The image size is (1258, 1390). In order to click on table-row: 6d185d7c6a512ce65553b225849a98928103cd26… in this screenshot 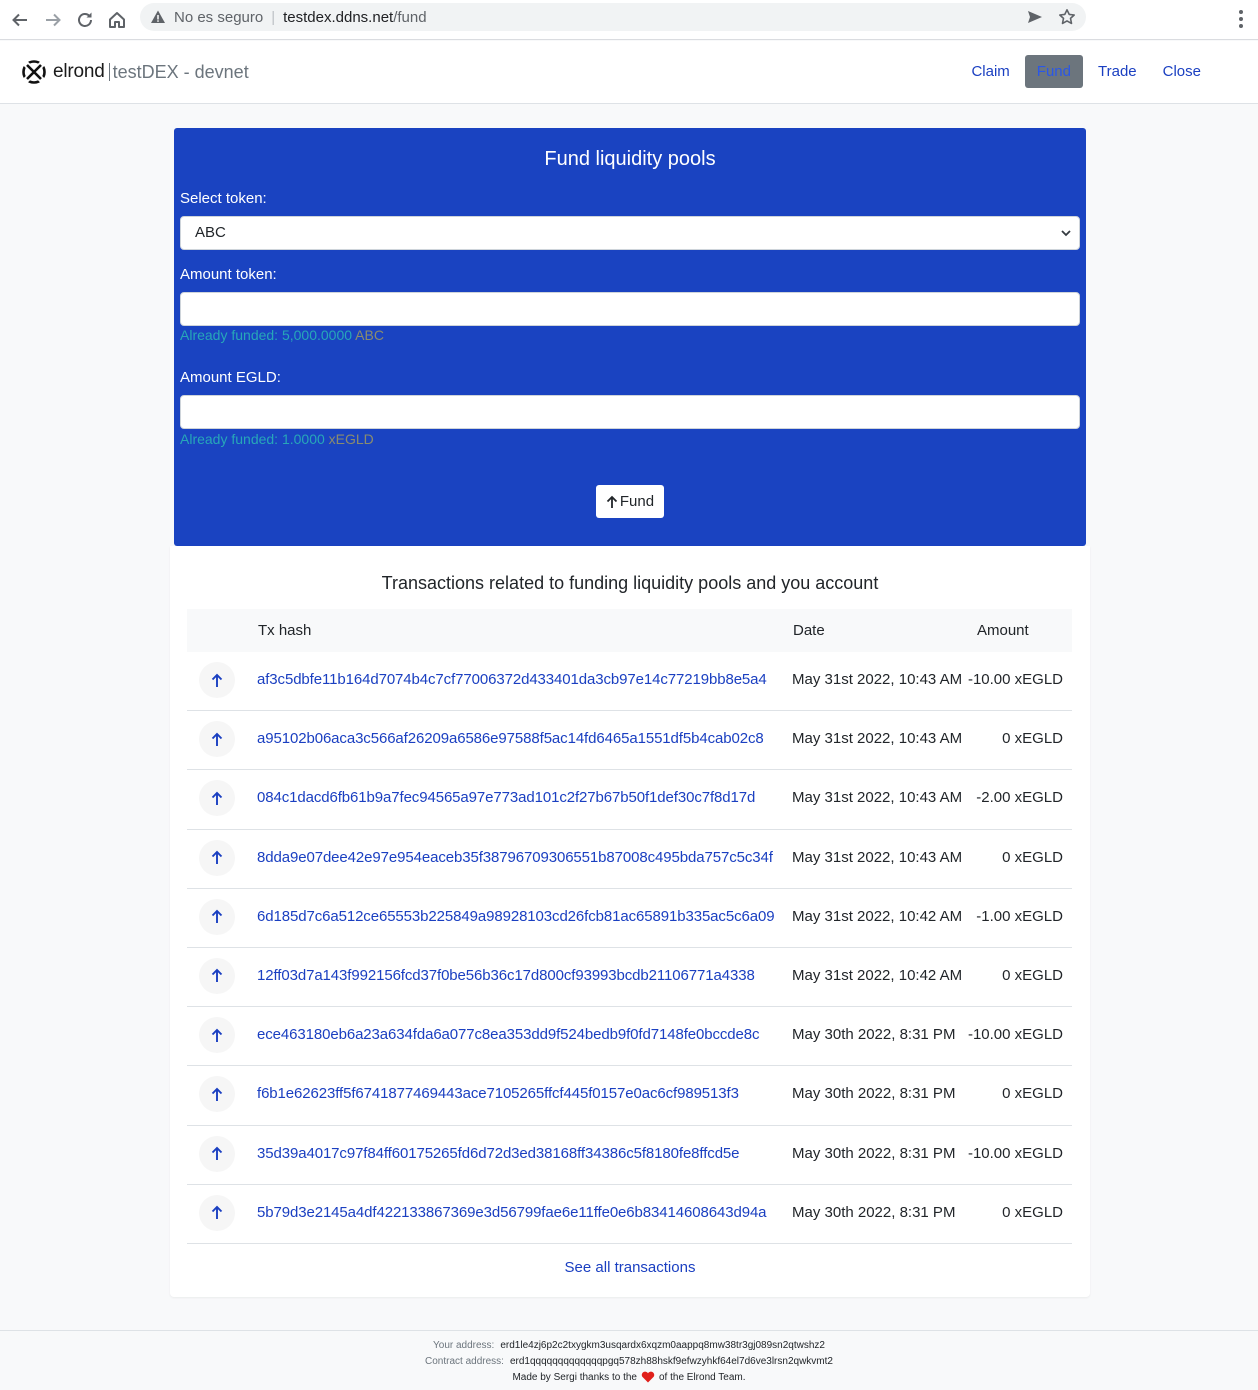, I will do `click(629, 918)`.